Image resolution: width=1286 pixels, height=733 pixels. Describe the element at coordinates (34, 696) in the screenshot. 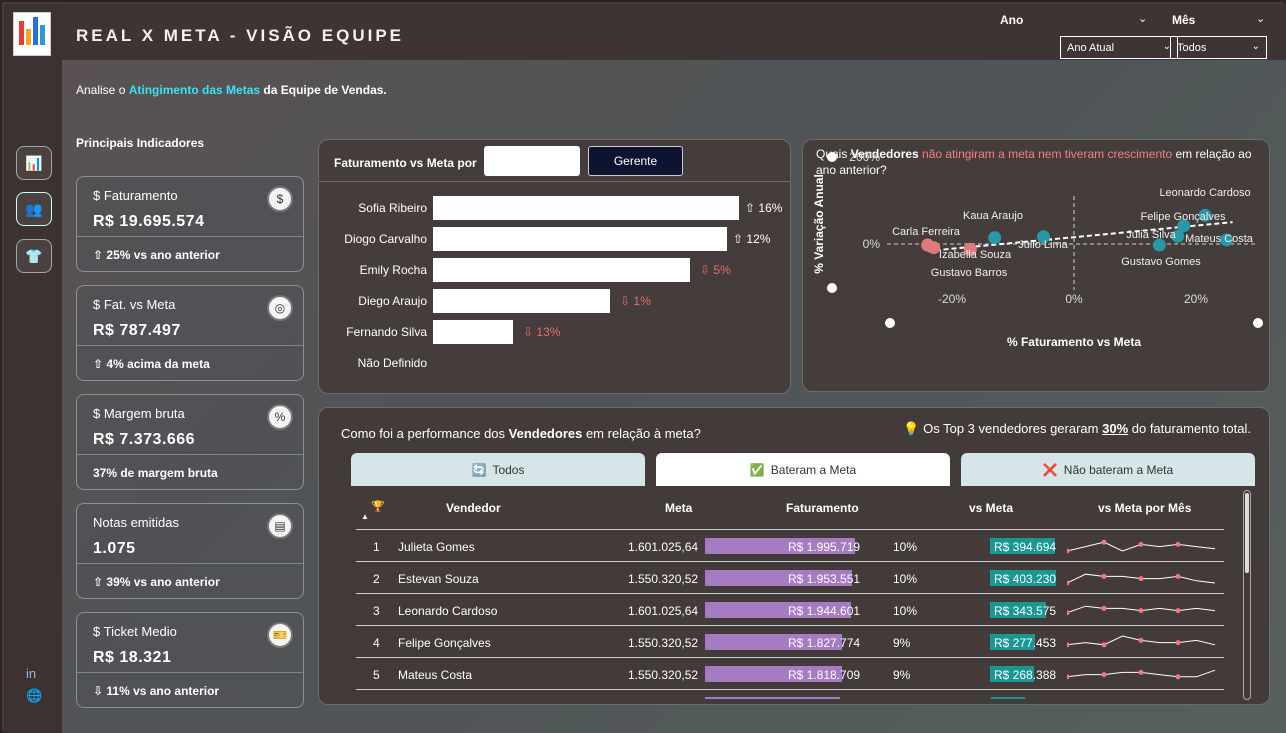

I see `globe-icon: 🌐` at that location.